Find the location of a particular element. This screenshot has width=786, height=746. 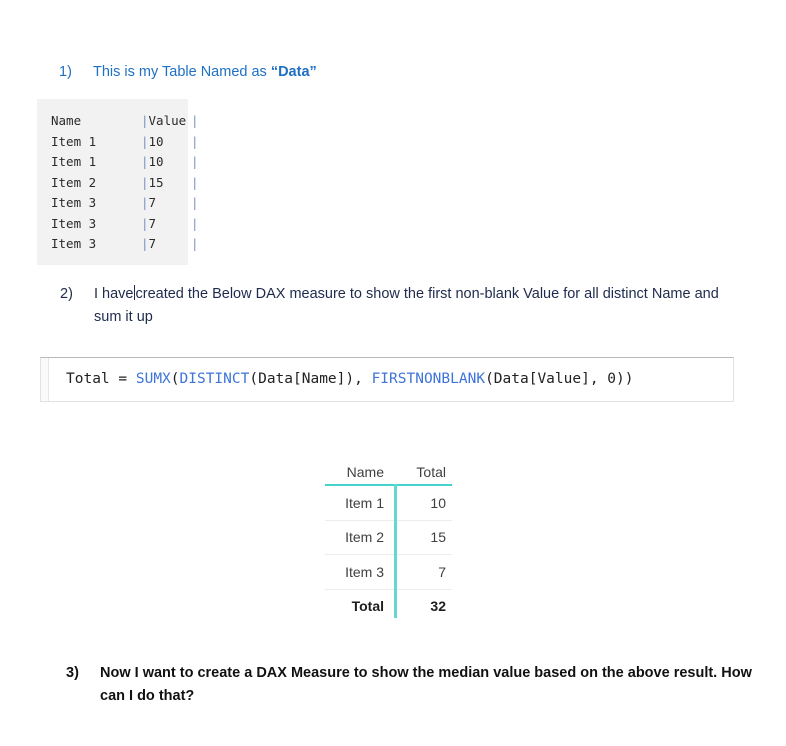

measure-name: Total is located at coordinates (88, 379).